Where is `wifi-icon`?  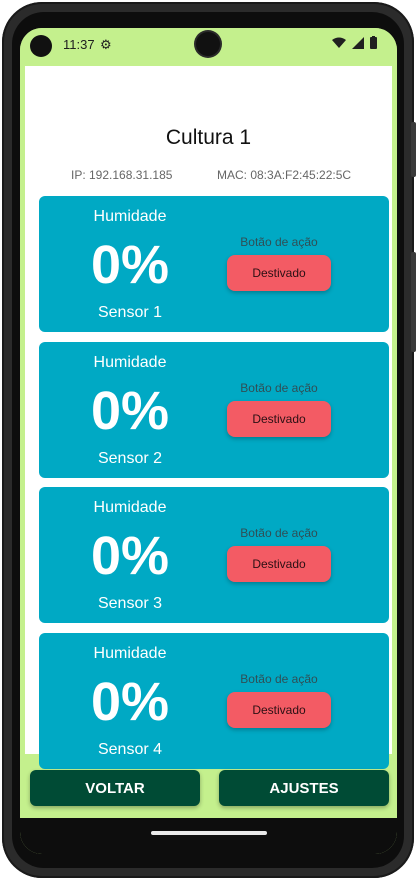
wifi-icon is located at coordinates (339, 42).